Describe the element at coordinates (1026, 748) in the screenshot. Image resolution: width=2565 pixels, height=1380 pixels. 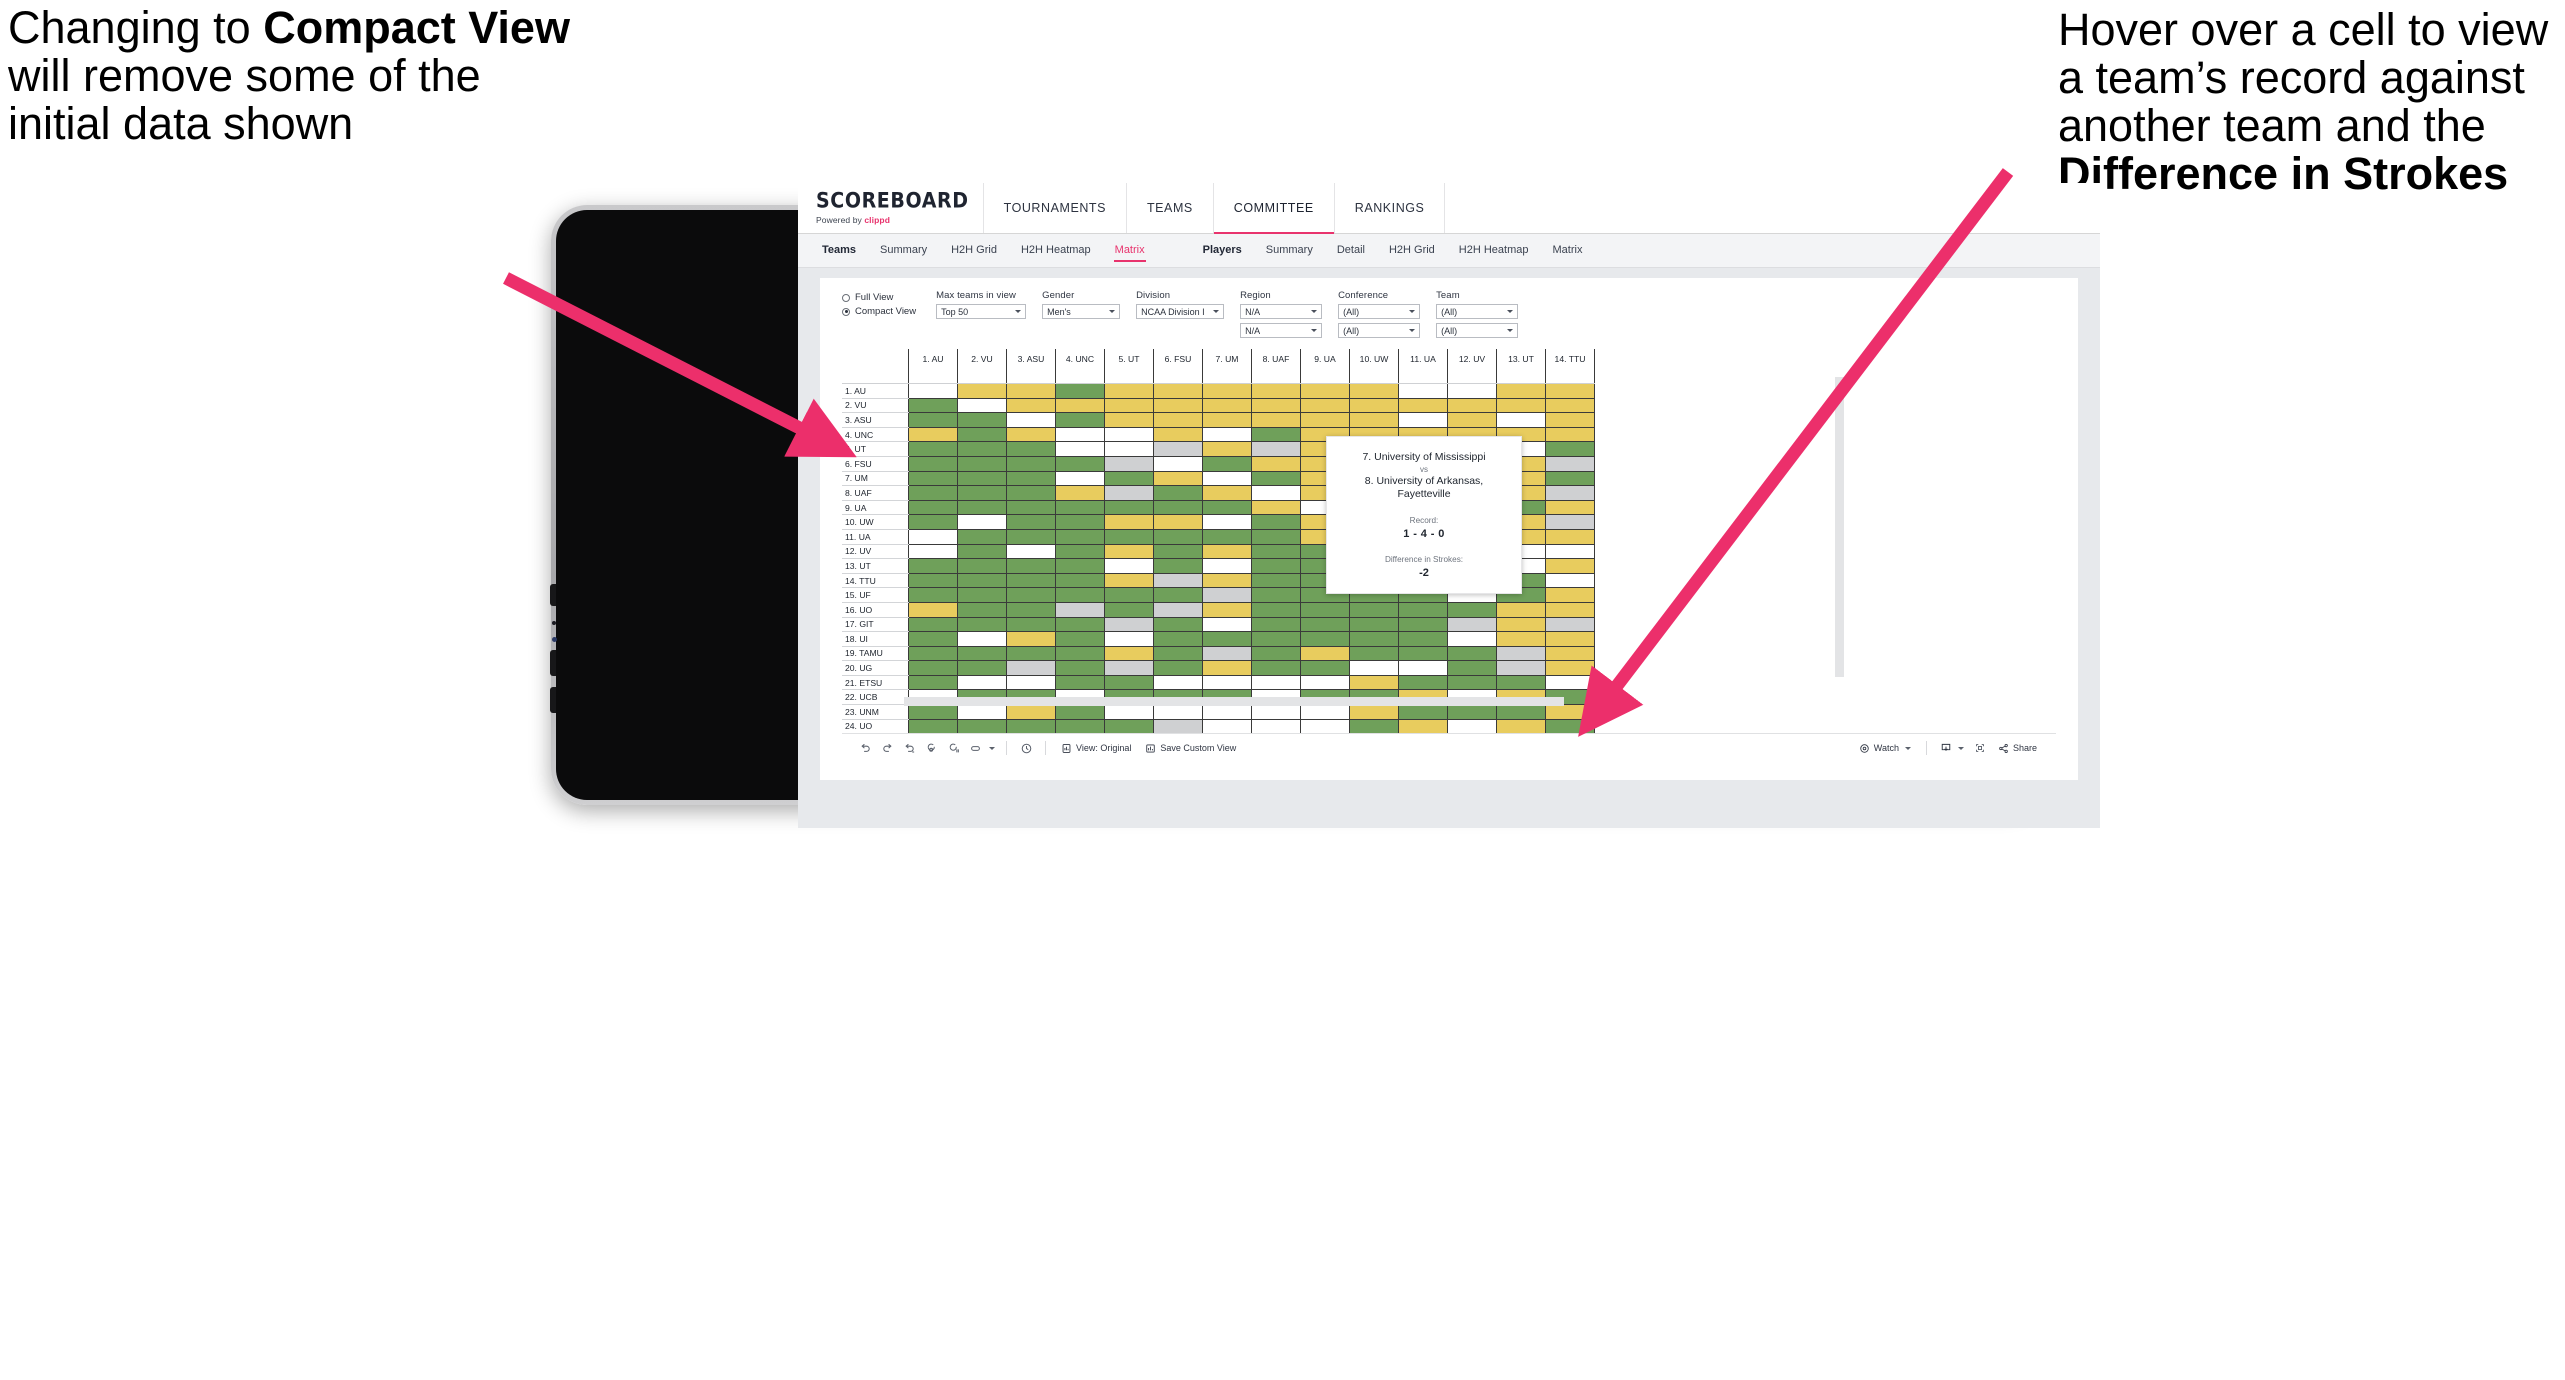
I see `clock-icon` at that location.